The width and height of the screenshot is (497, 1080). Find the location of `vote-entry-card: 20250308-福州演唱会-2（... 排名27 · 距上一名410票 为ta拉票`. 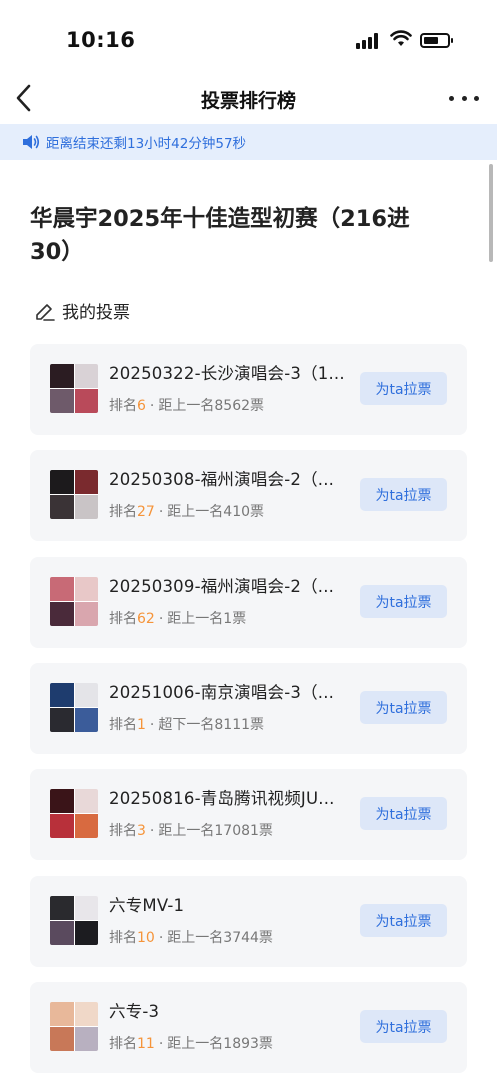

vote-entry-card: 20250308-福州演唱会-2（... 排名27 · 距上一名410票 为ta拉票 is located at coordinates (248, 495).